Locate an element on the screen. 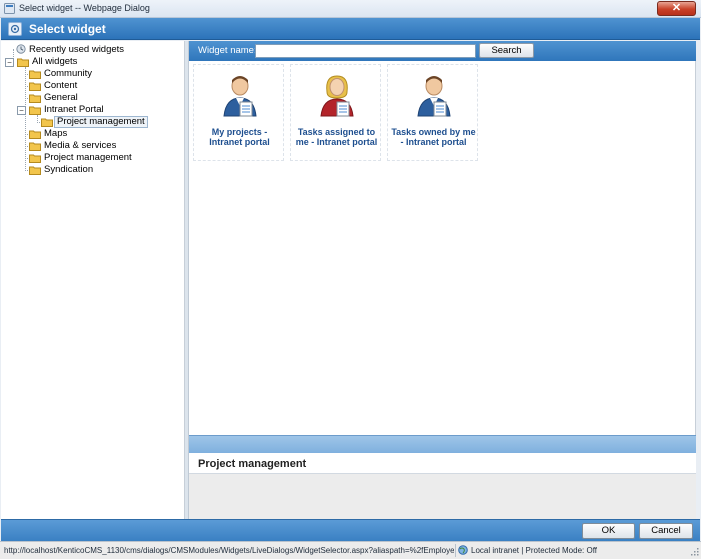 The image size is (701, 559). description-title: Project management is located at coordinates (252, 464).